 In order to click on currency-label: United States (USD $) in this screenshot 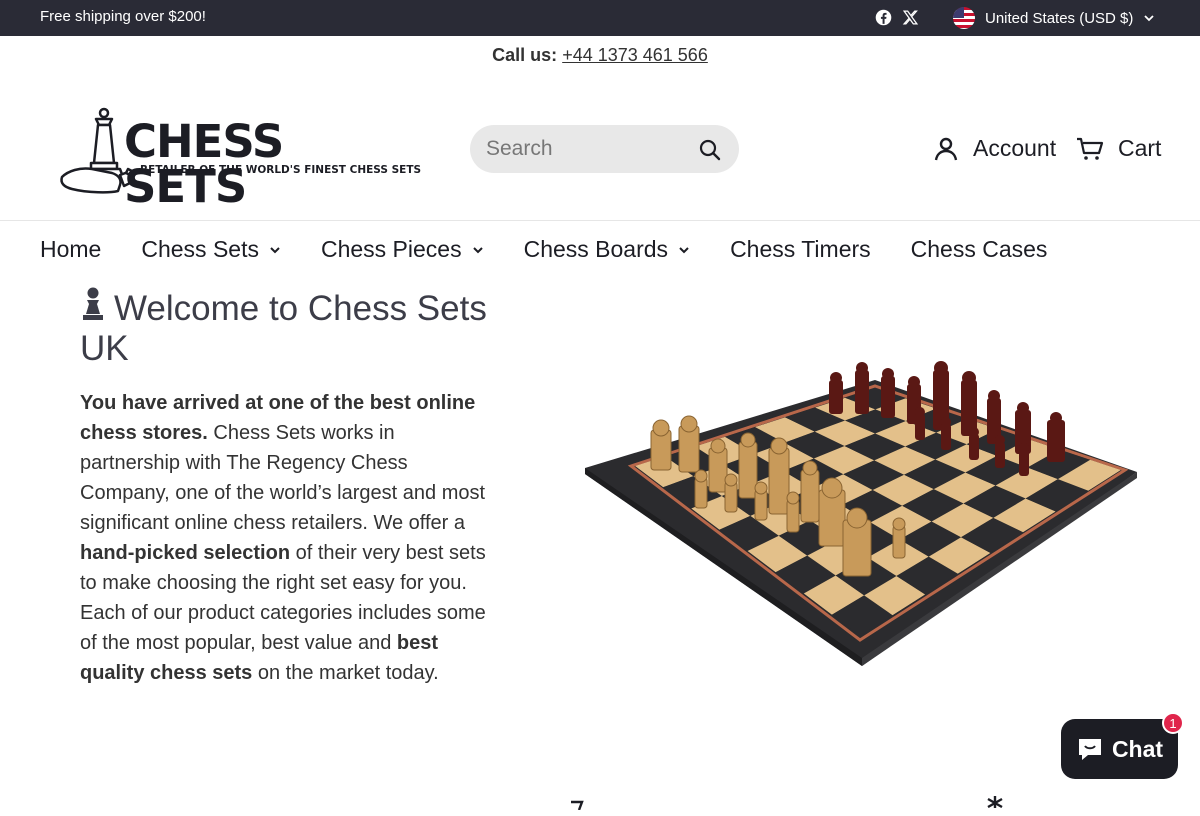, I will do `click(1059, 18)`.